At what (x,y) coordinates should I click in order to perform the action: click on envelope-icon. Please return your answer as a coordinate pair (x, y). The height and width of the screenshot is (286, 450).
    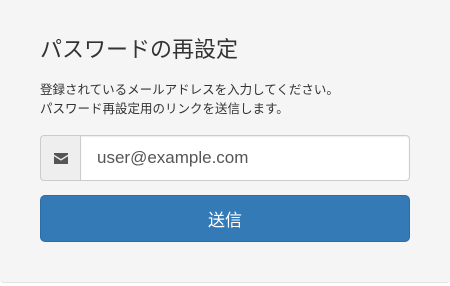
    Looking at the image, I should click on (60, 158).